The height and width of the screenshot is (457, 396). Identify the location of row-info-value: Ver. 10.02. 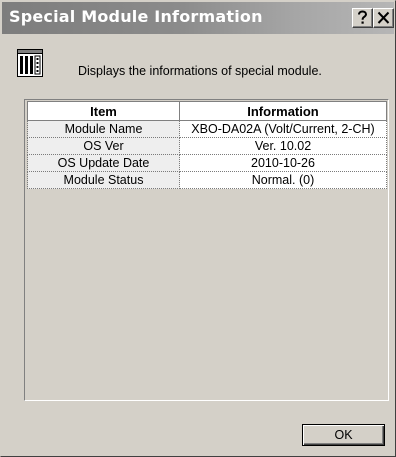
(283, 146).